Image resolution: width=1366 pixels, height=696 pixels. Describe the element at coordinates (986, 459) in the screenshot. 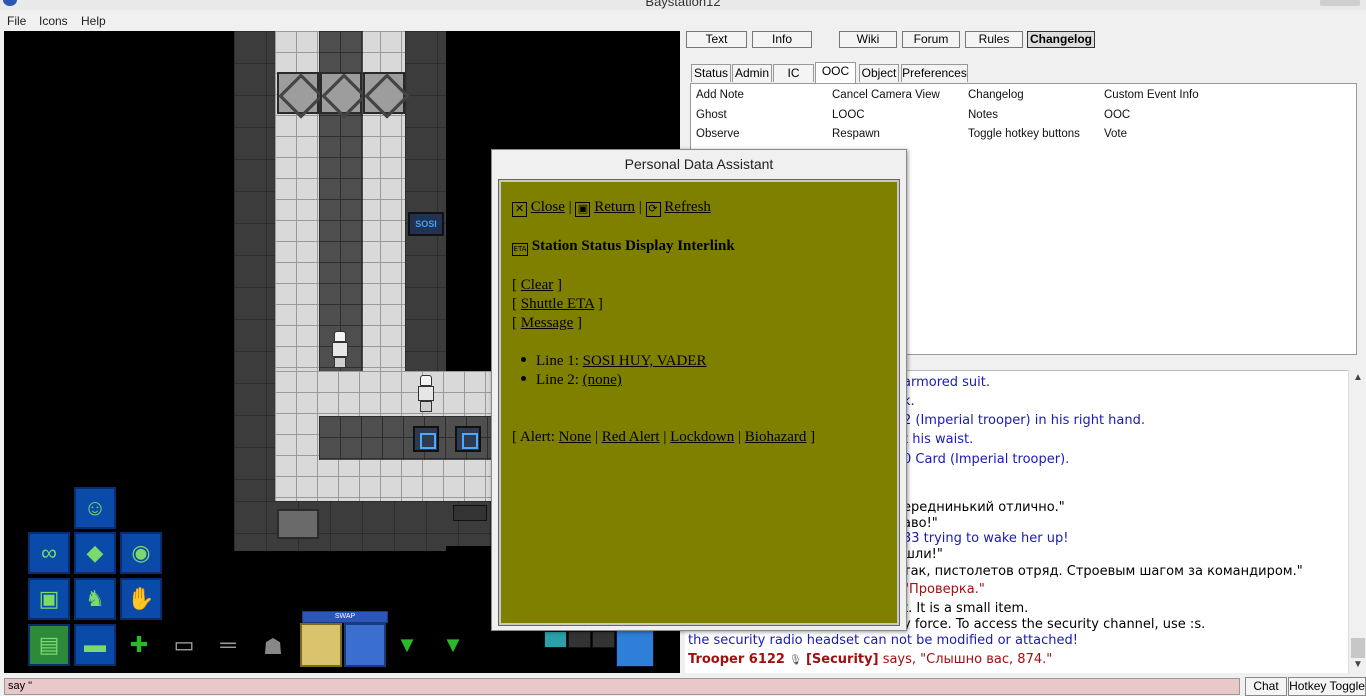

I see `chat-line: 0 Card (Imperial trooper).` at that location.